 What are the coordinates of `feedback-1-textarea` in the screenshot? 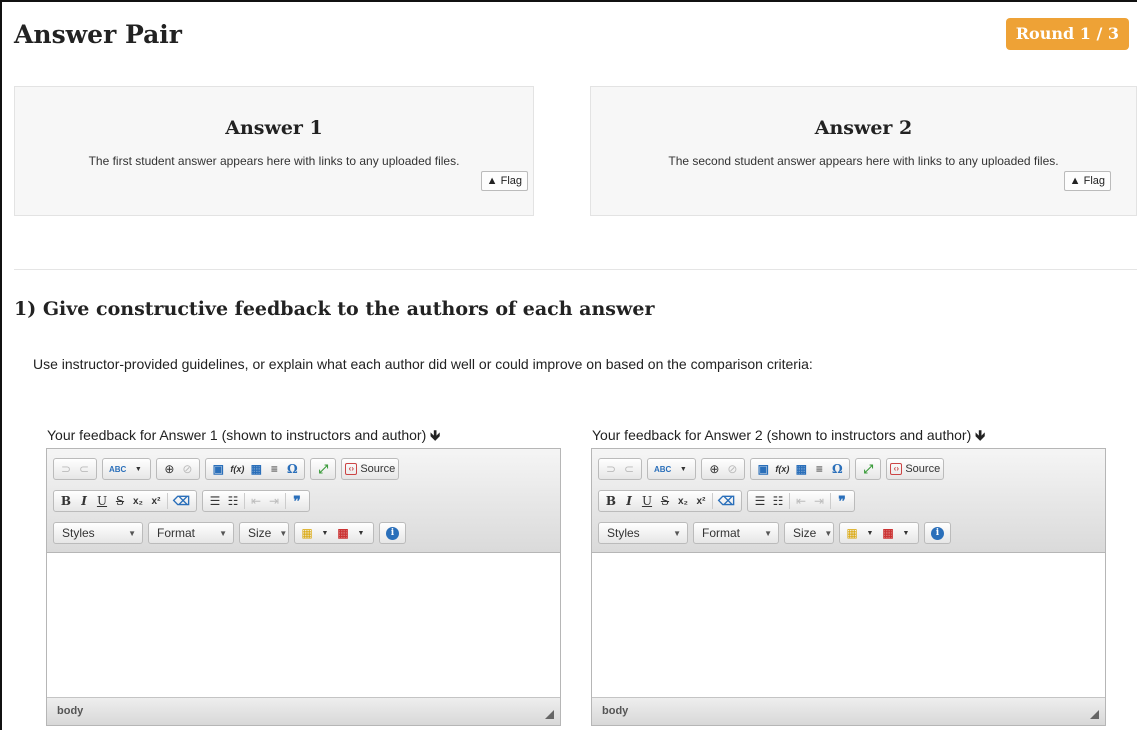 It's located at (303, 625).